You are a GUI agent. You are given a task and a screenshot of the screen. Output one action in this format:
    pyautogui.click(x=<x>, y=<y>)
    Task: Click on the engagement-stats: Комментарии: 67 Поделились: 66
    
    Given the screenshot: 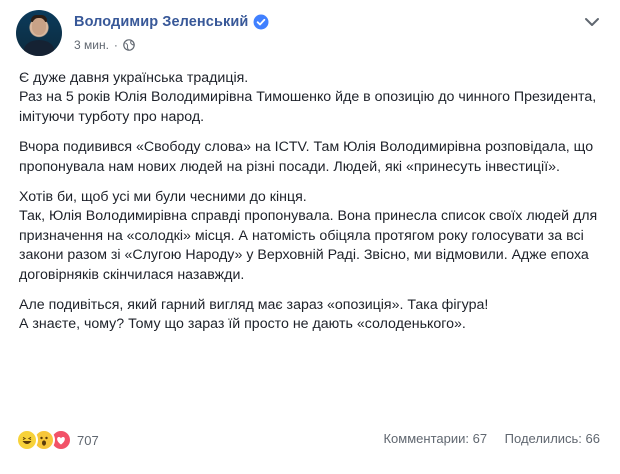 What is the action you would take?
    pyautogui.click(x=484, y=438)
    